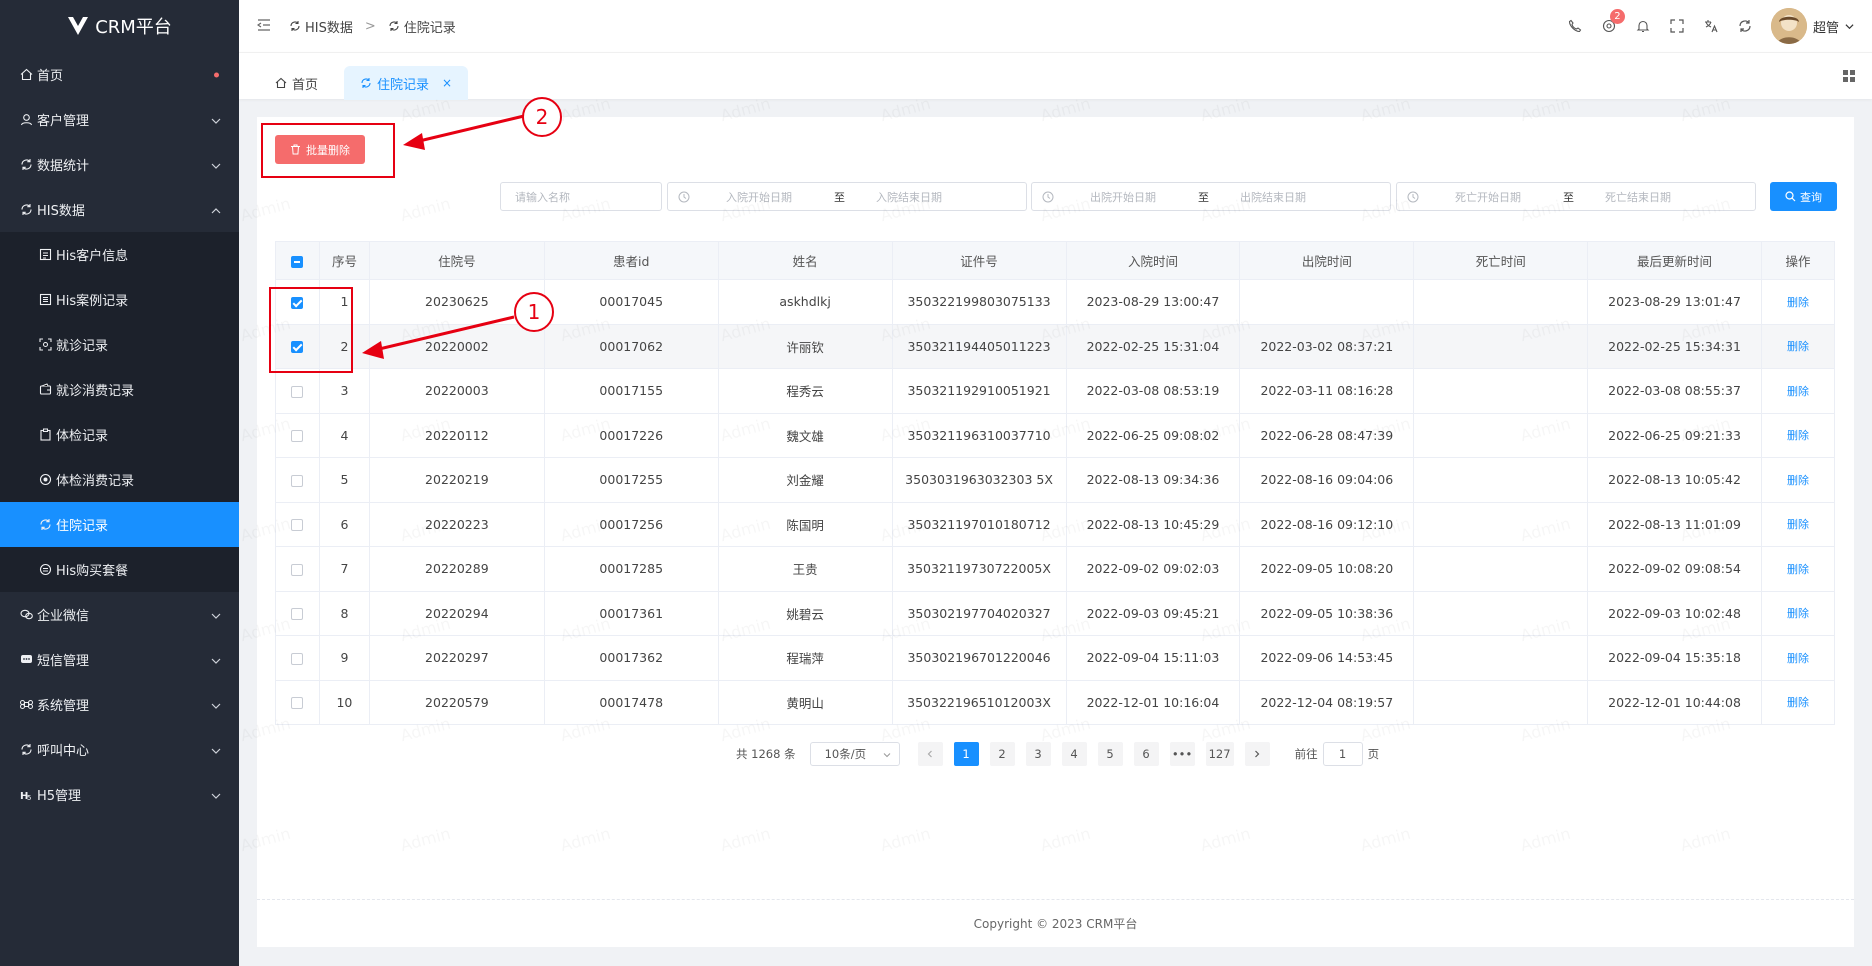  Describe the element at coordinates (631, 702) in the screenshot. I see `table-cell: 00017478` at that location.